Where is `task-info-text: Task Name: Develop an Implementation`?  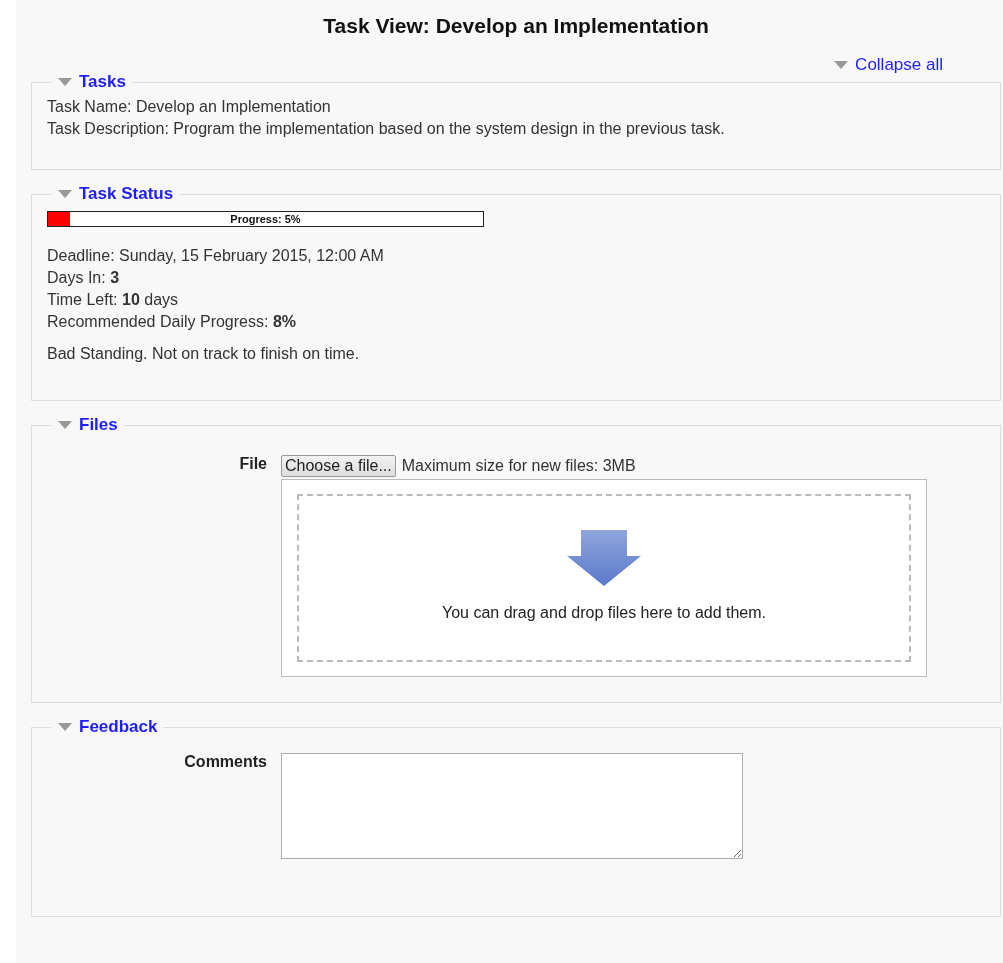
task-info-text: Task Name: Develop an Implementation is located at coordinates (189, 107).